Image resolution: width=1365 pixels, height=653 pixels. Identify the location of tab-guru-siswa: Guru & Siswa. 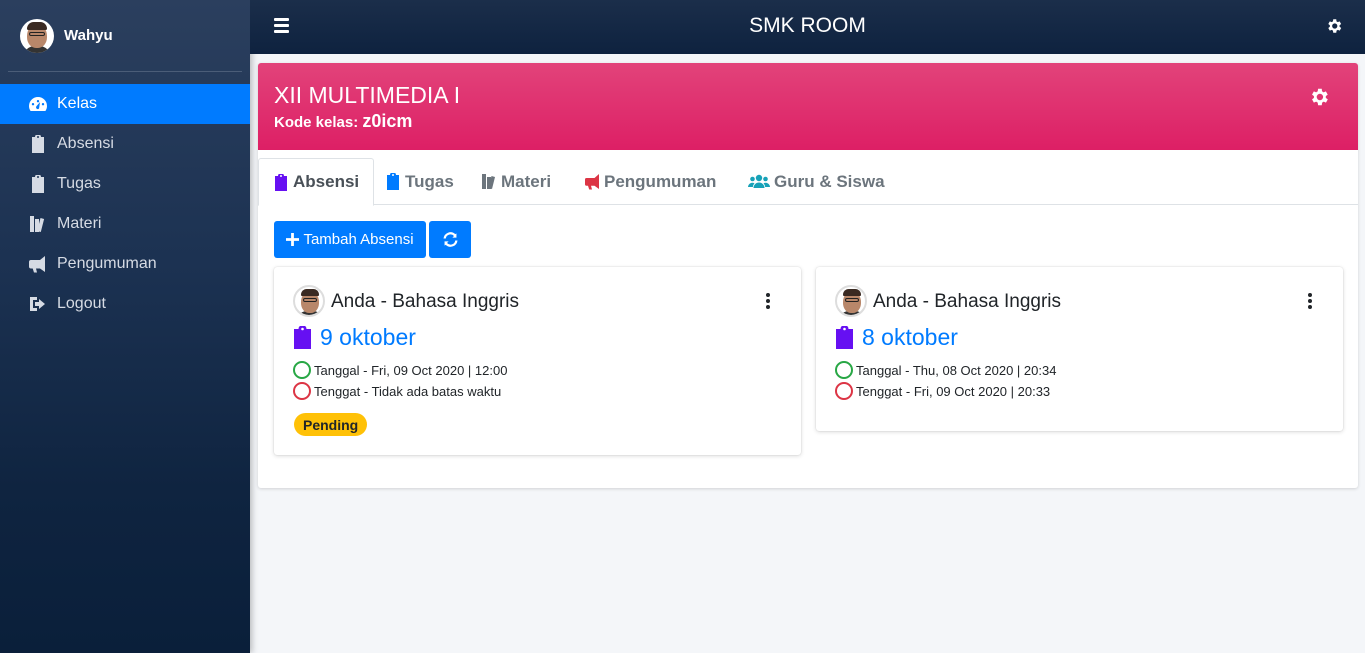
(816, 181).